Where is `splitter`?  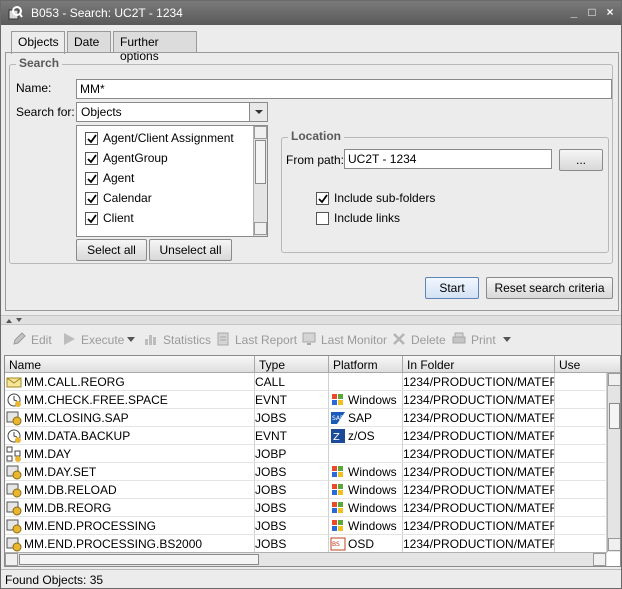
splitter is located at coordinates (311, 320).